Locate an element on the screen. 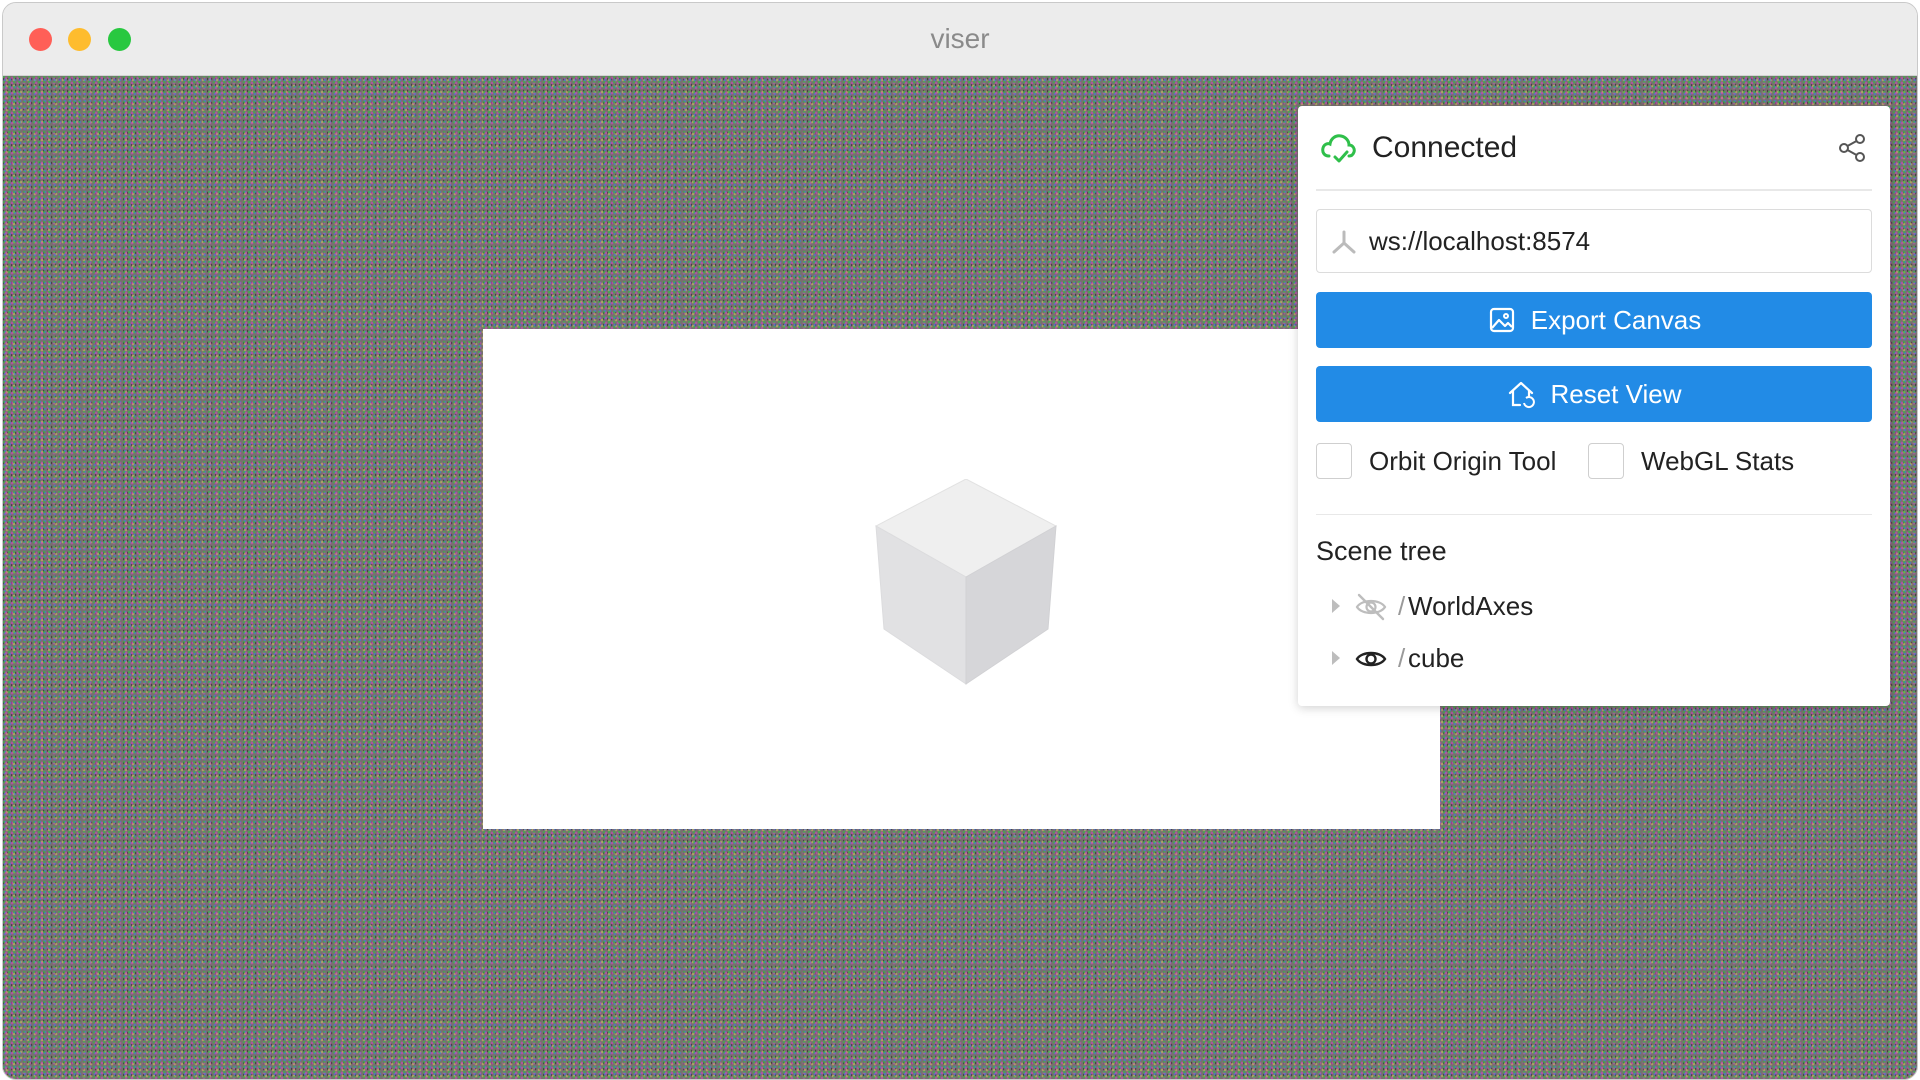 This screenshot has height=1080, width=1920. export-canvas-label: Export Canvas is located at coordinates (1616, 319).